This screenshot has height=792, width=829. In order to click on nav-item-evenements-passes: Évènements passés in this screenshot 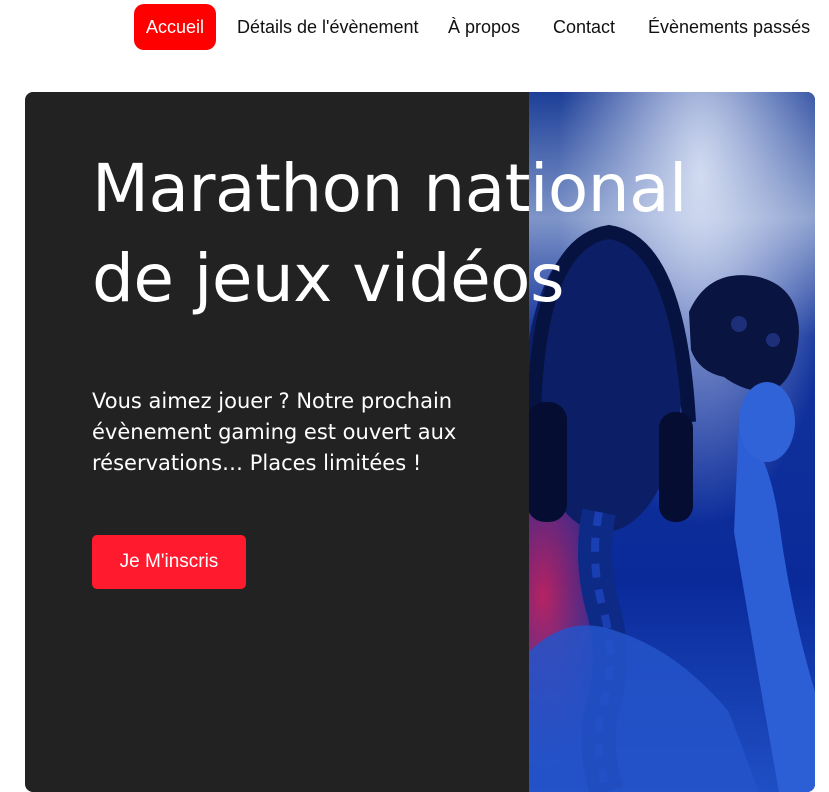, I will do `click(729, 27)`.